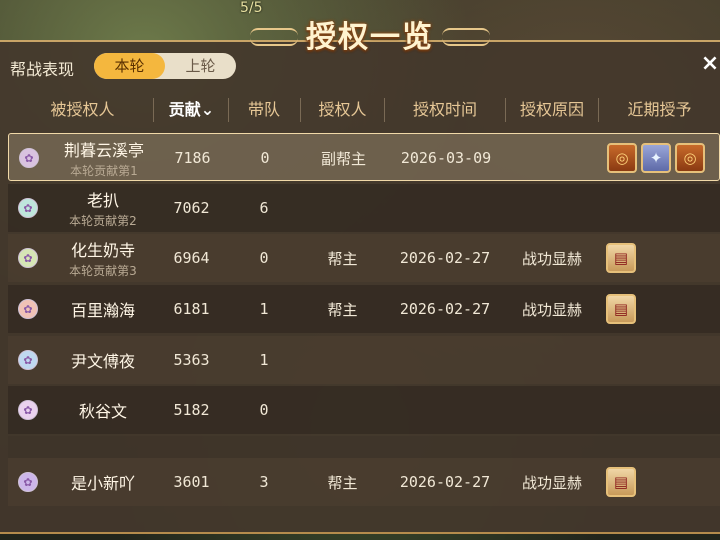 This screenshot has height=540, width=720. I want to click on cell-contribution: 7186, so click(192, 158).